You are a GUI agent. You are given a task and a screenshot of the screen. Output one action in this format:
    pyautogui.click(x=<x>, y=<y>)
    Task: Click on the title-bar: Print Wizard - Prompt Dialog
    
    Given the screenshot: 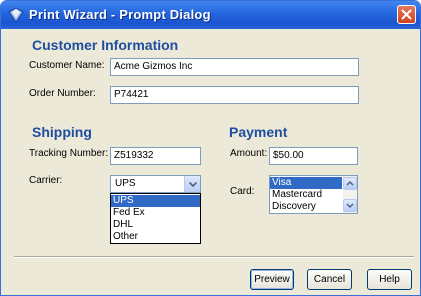 What is the action you would take?
    pyautogui.click(x=210, y=15)
    